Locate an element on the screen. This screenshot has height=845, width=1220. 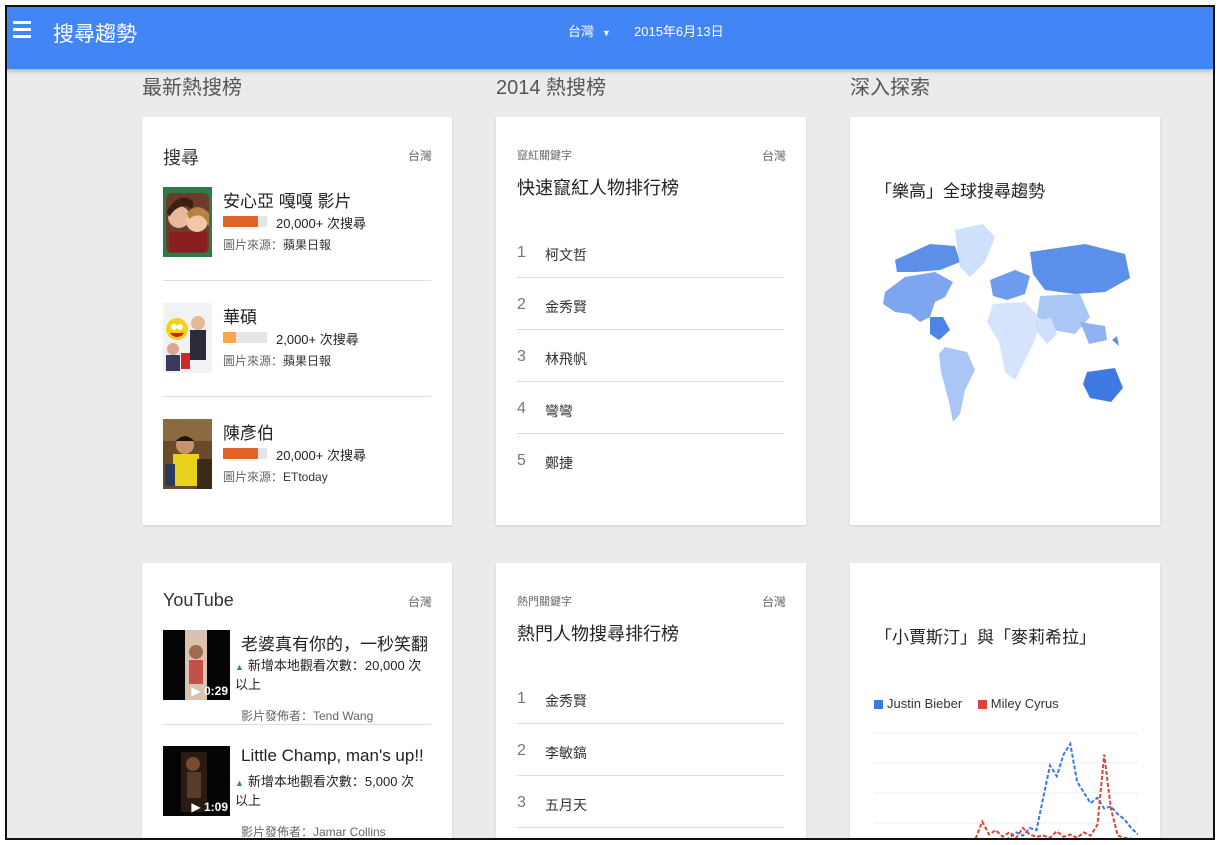
video-publisher: 影片發佈者：Tend Wang is located at coordinates (307, 716).